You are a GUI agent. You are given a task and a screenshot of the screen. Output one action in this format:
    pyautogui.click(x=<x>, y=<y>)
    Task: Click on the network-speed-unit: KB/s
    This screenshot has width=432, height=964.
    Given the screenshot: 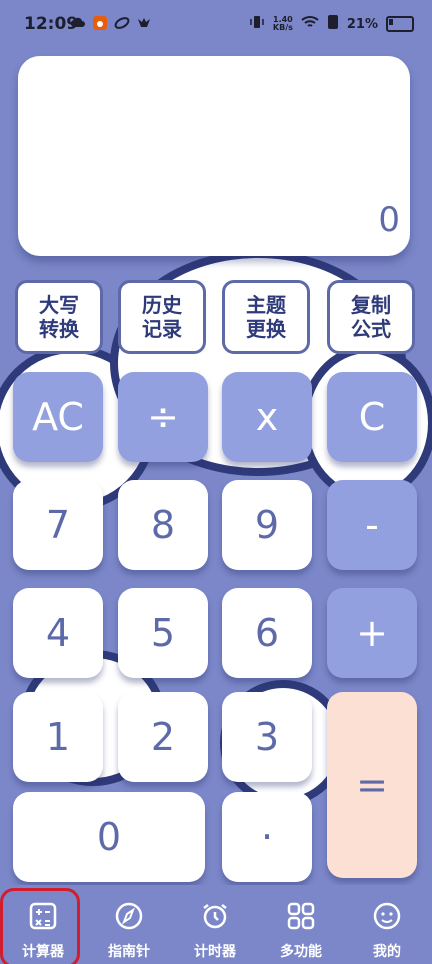 What is the action you would take?
    pyautogui.click(x=282, y=27)
    